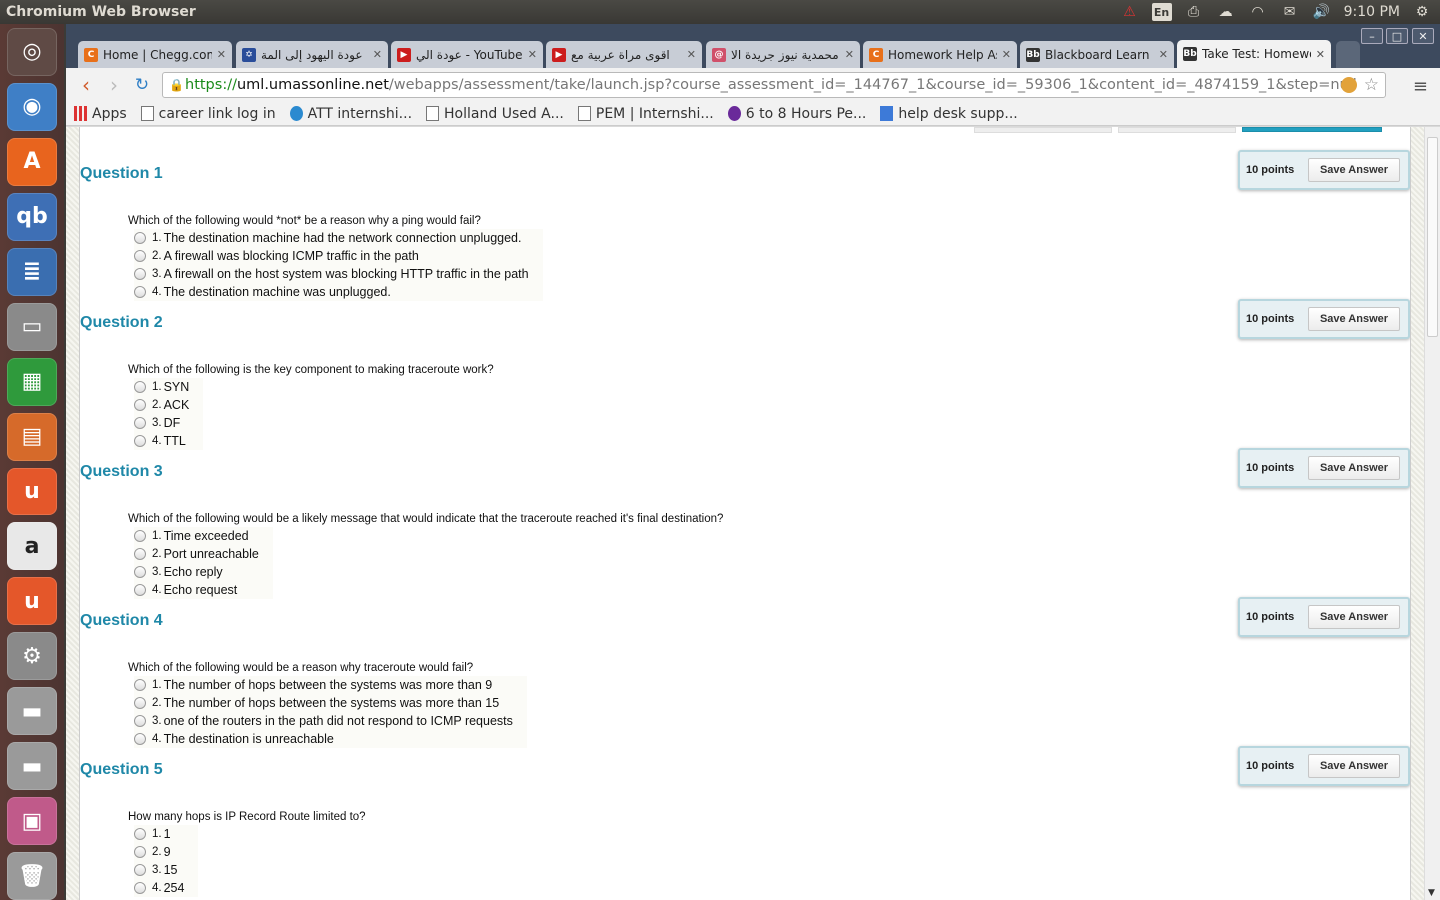 This screenshot has width=1440, height=900. Describe the element at coordinates (32, 601) in the screenshot. I see `ubuntu-one-music-icon: u` at that location.